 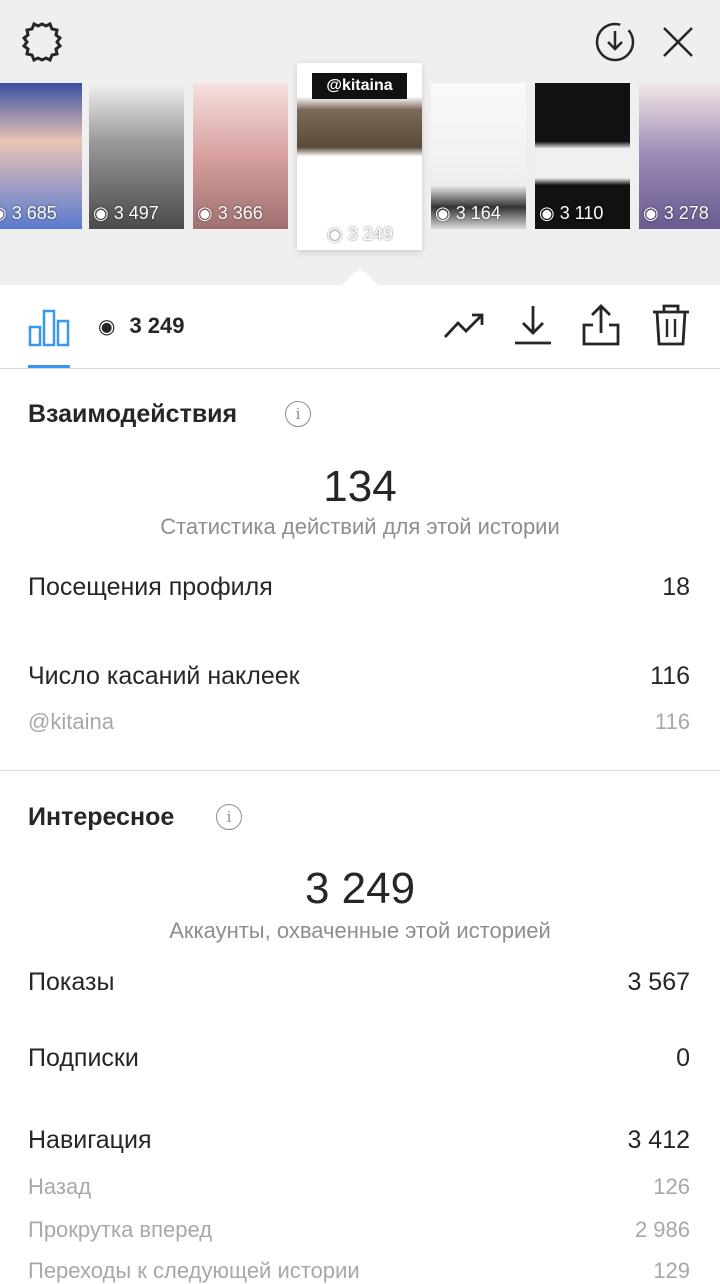 What do you see at coordinates (83, 1058) in the screenshot?
I see `stat-label: Подписки` at bounding box center [83, 1058].